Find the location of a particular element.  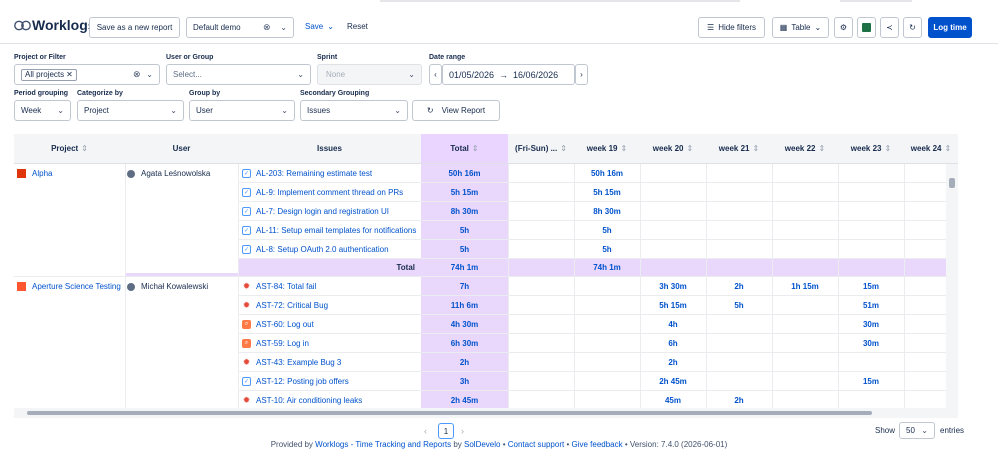

issue-cell: ✹ AST-43: Example Bug 3 is located at coordinates (292, 362).